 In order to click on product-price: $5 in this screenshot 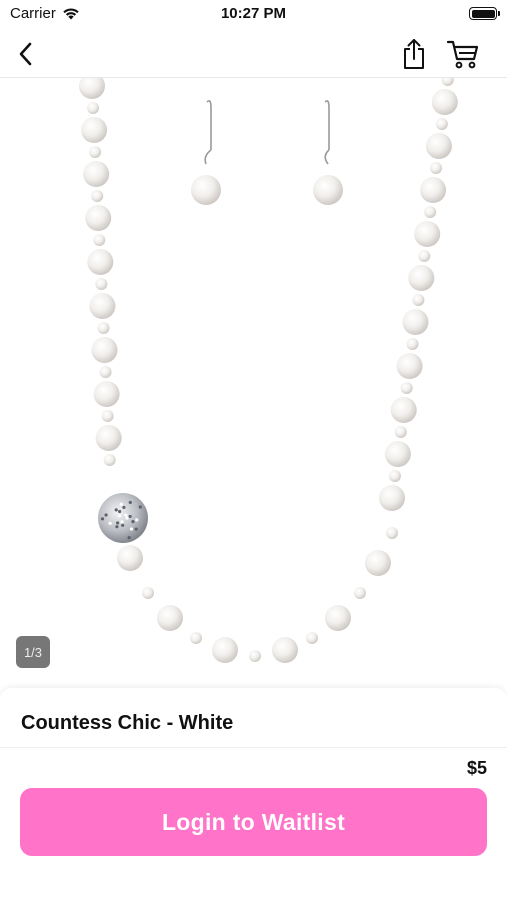, I will do `click(476, 768)`.